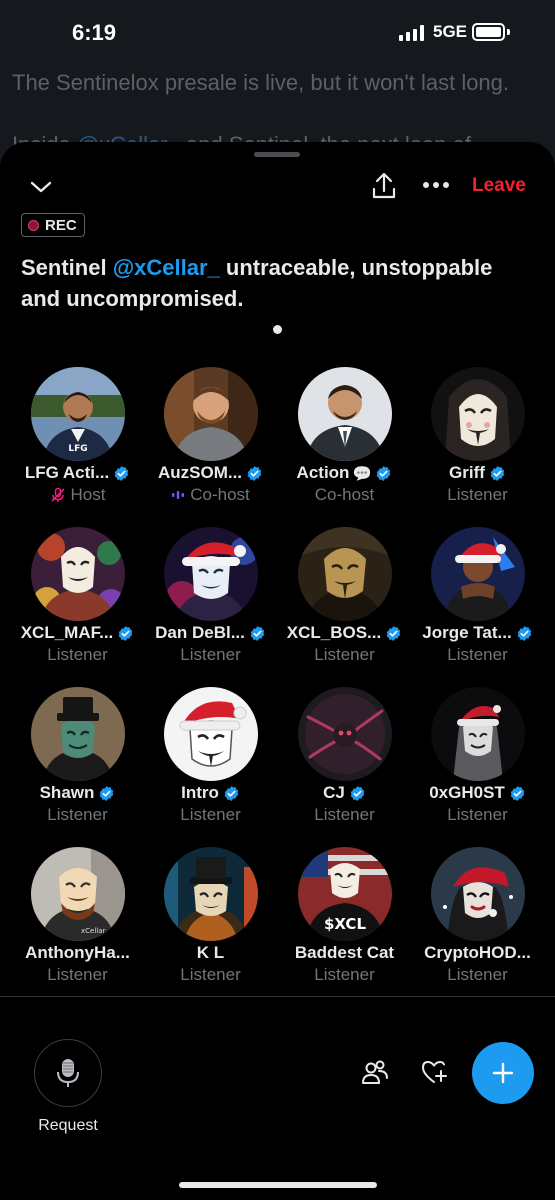 The width and height of the screenshot is (555, 1200). I want to click on participant-tile: Action Co-host, so click(344, 436).